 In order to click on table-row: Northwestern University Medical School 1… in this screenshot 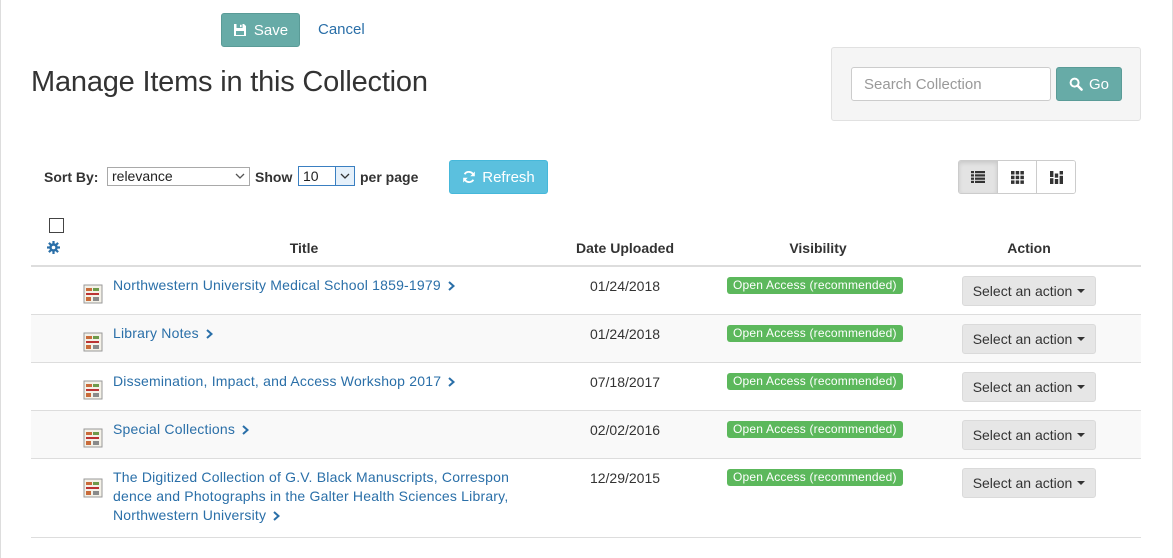, I will do `click(586, 291)`.